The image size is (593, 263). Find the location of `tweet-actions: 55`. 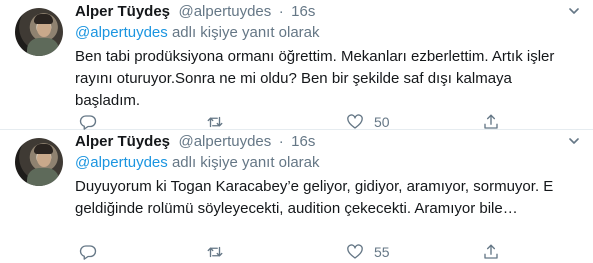

tweet-actions: 55 is located at coordinates (295, 253).